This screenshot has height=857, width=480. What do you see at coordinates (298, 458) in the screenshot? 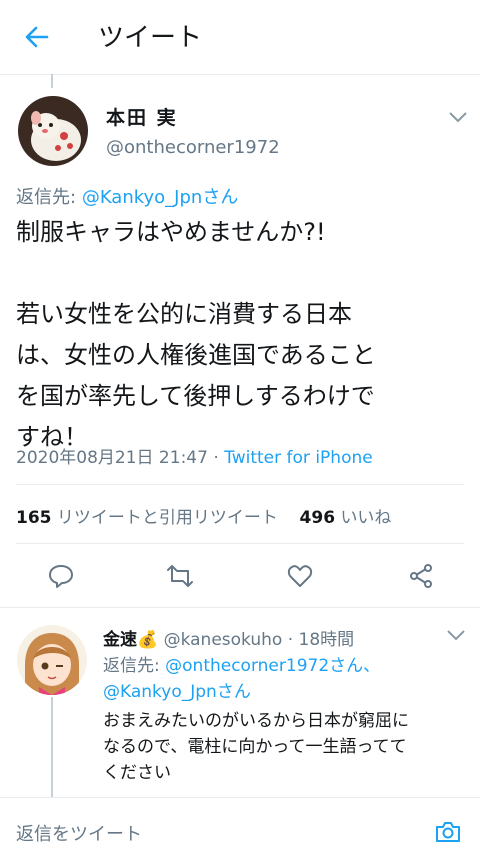
I see `source-link: Twitter for iPhone` at bounding box center [298, 458].